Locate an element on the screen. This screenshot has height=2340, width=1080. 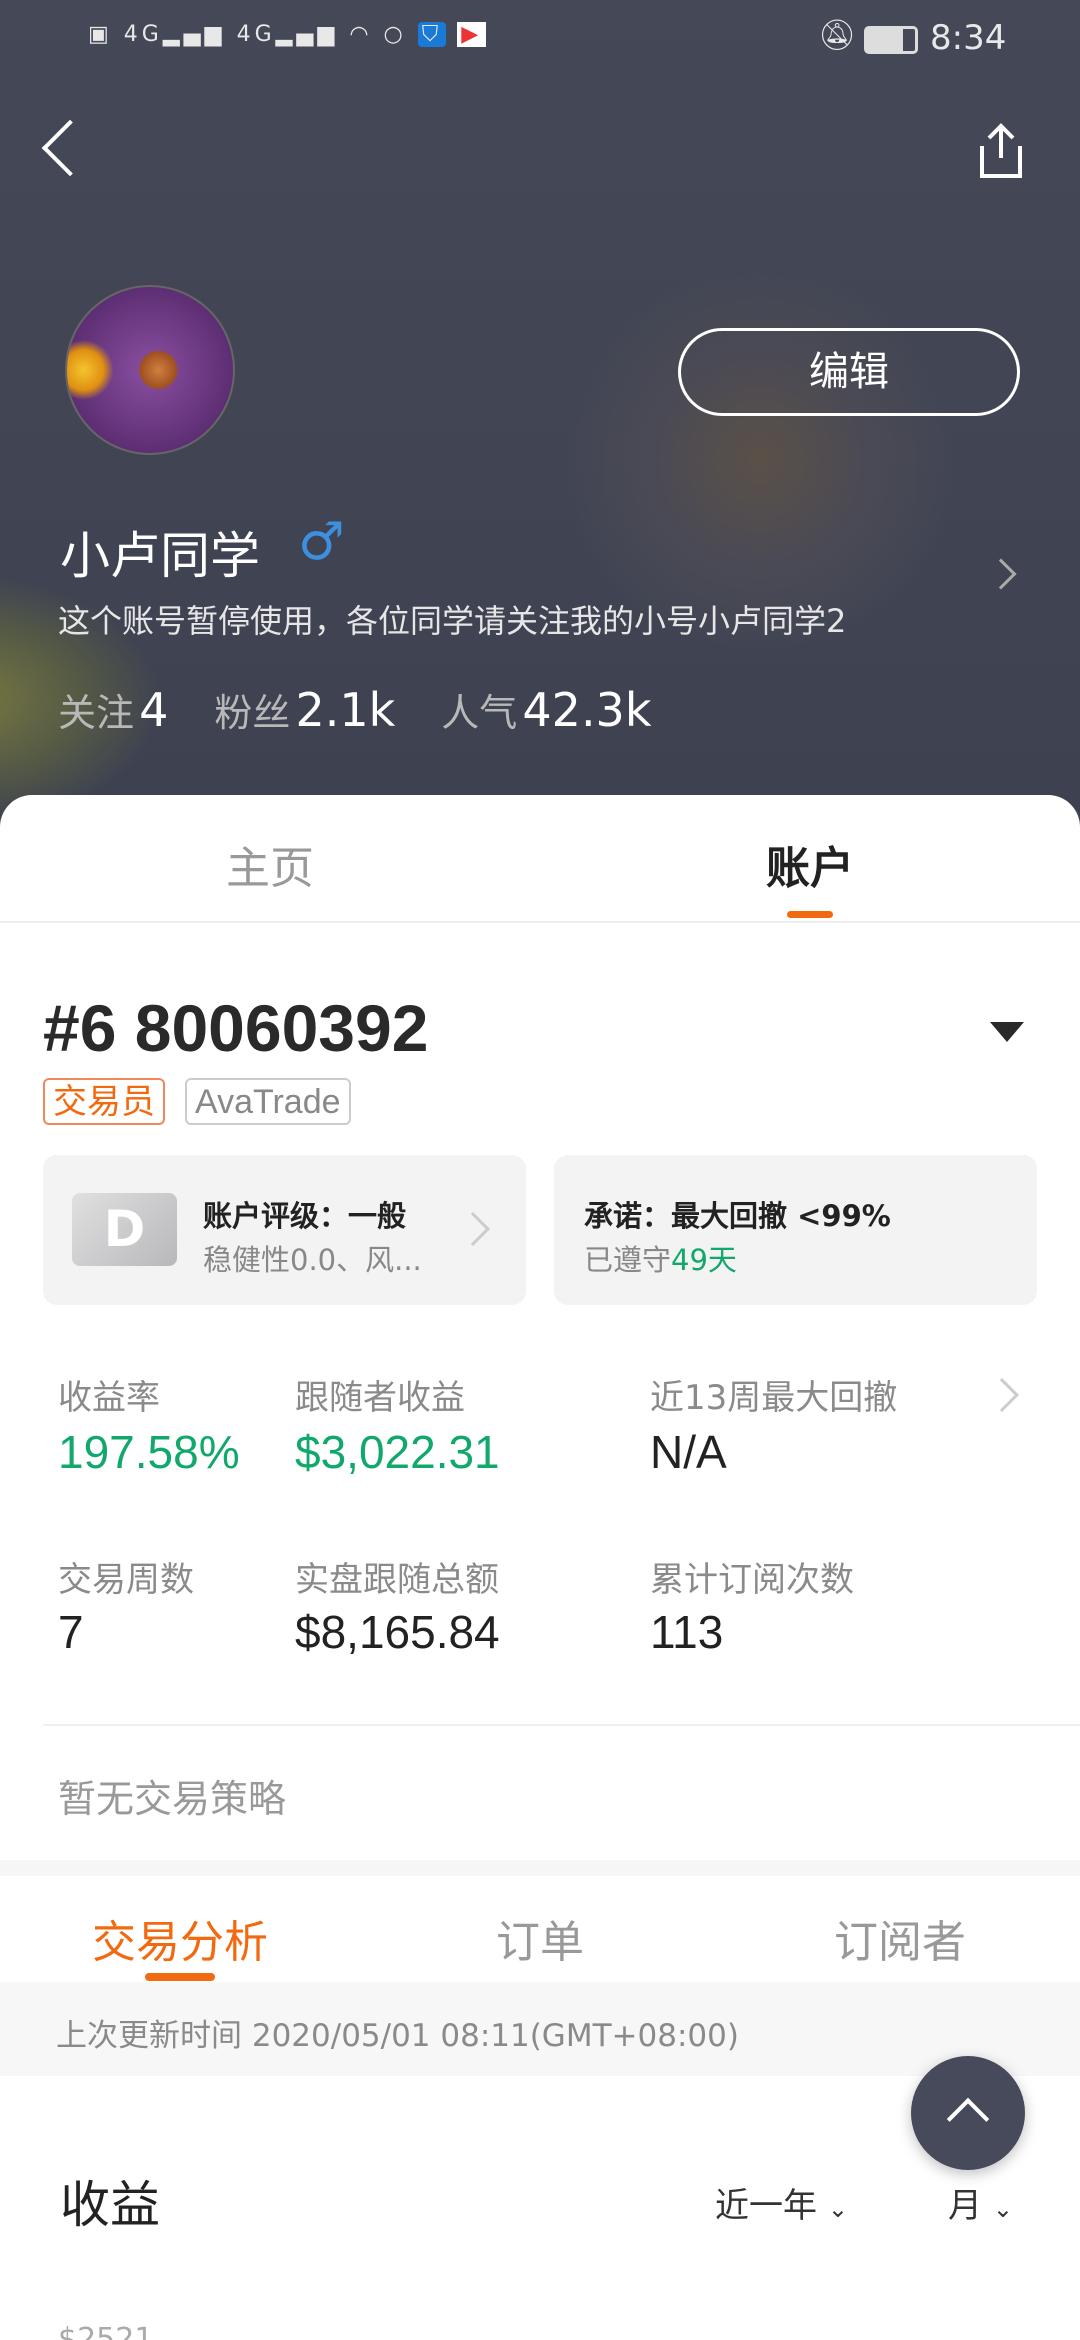
promise-card: 承诺：最大回撤 <99% 已遵守49天 is located at coordinates (795, 1230).